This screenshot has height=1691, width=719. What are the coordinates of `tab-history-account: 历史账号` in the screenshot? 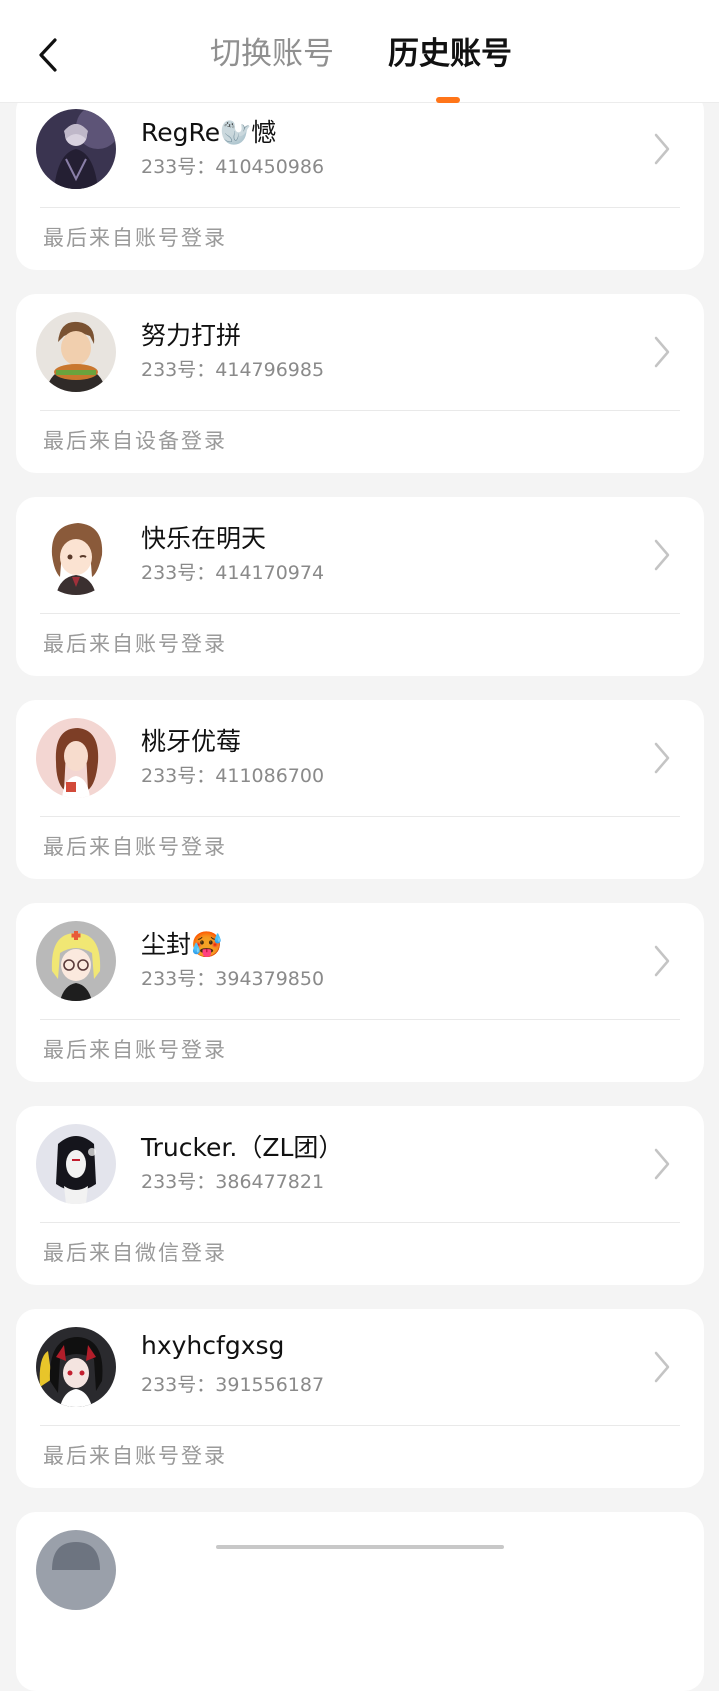 It's located at (450, 54).